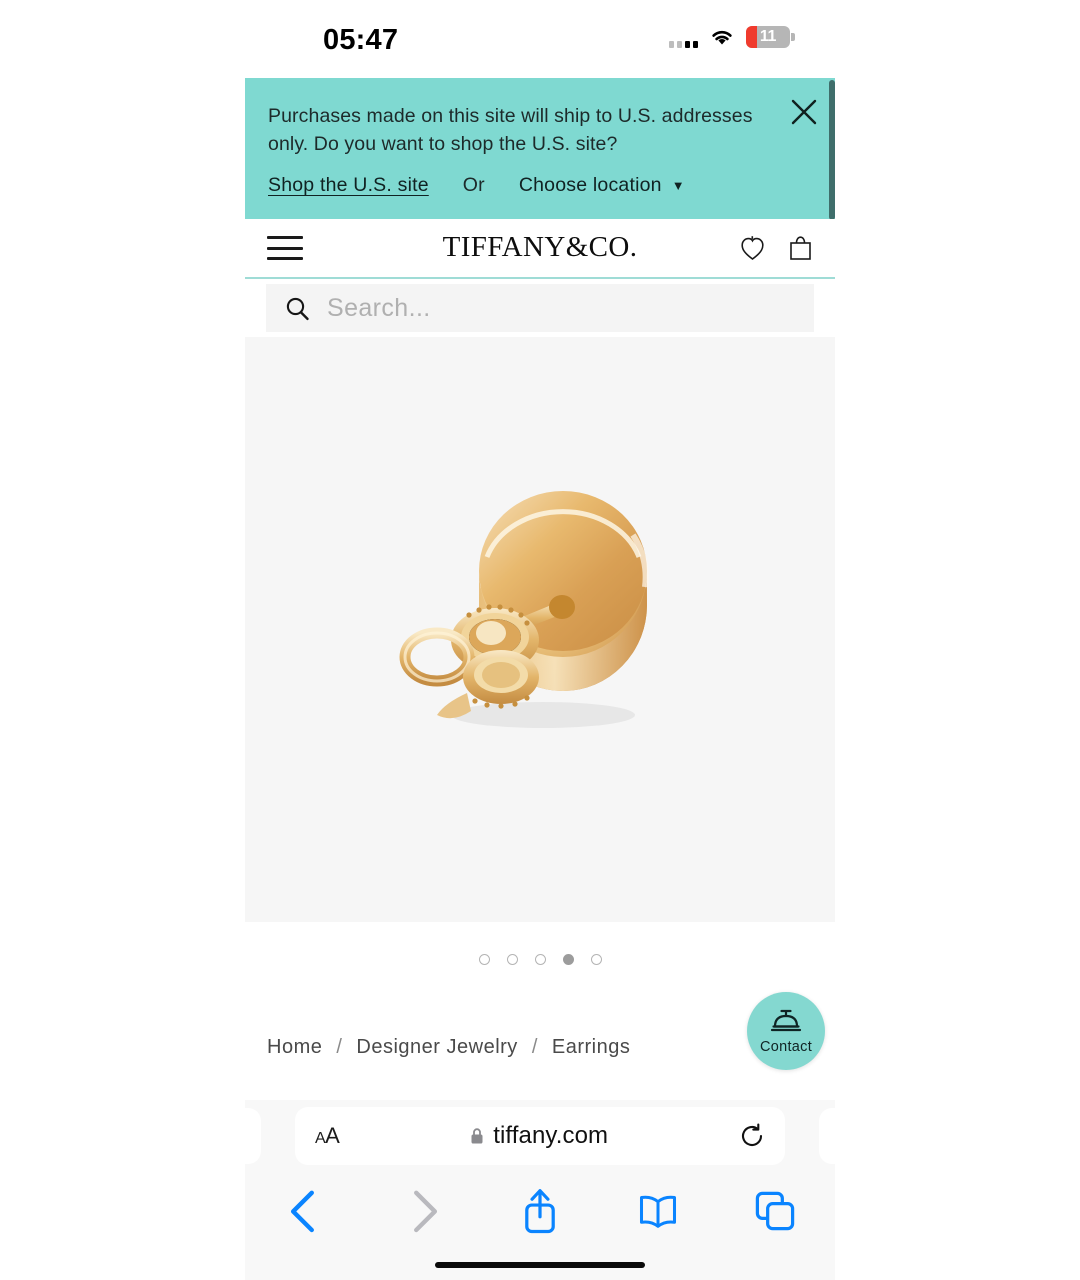 The image size is (1080, 1280). I want to click on choose-location-label: Choose location, so click(590, 185).